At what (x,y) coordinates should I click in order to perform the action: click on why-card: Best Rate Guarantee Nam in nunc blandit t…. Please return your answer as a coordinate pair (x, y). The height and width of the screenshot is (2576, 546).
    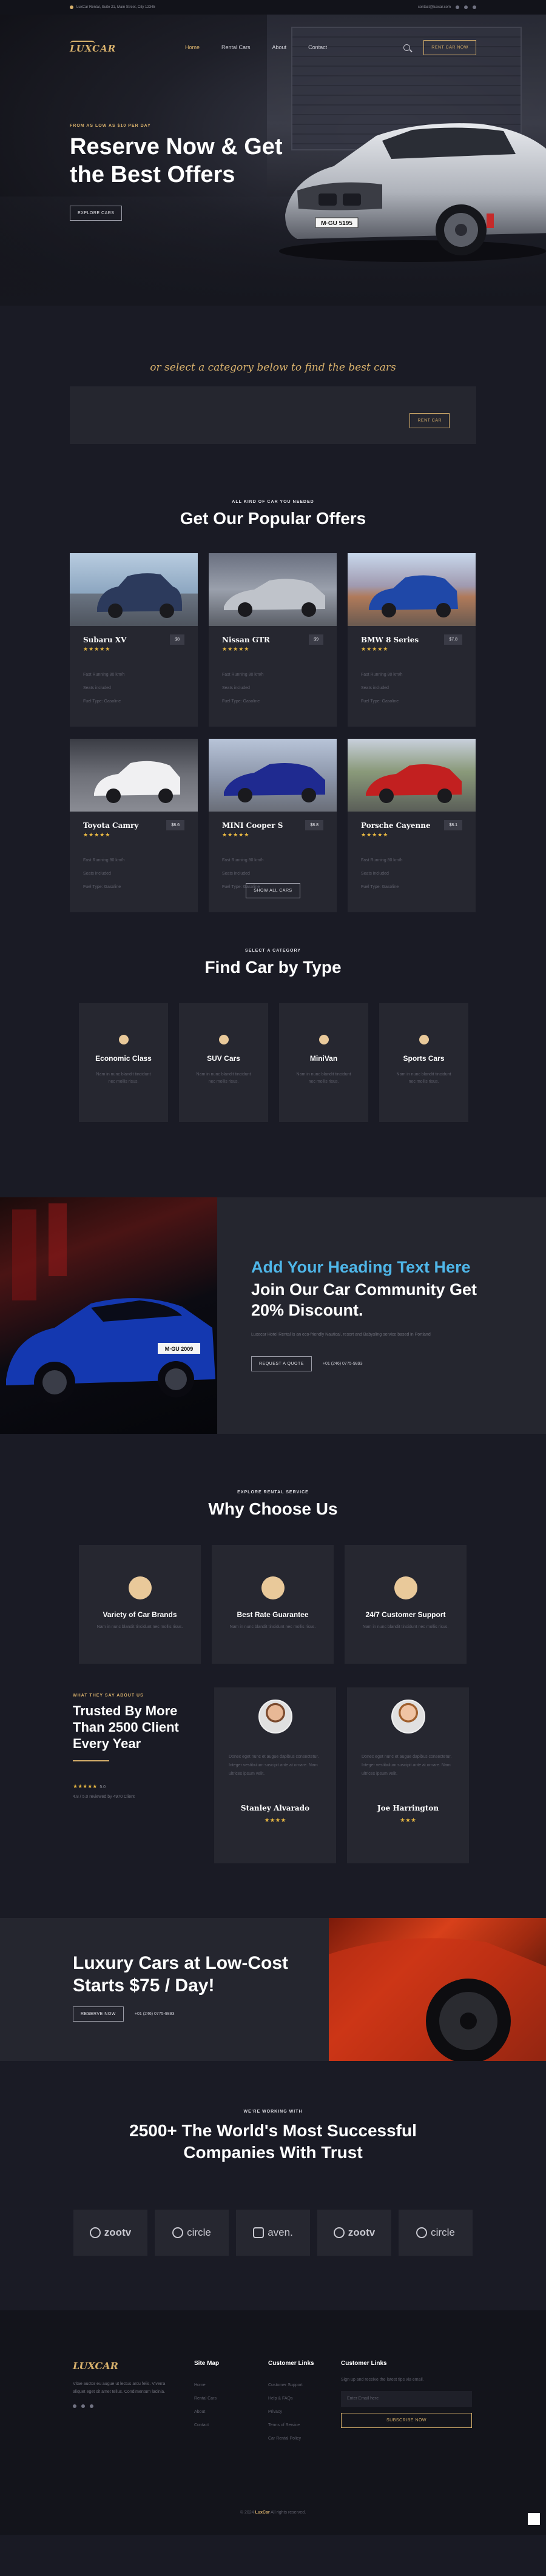
    Looking at the image, I should click on (273, 1604).